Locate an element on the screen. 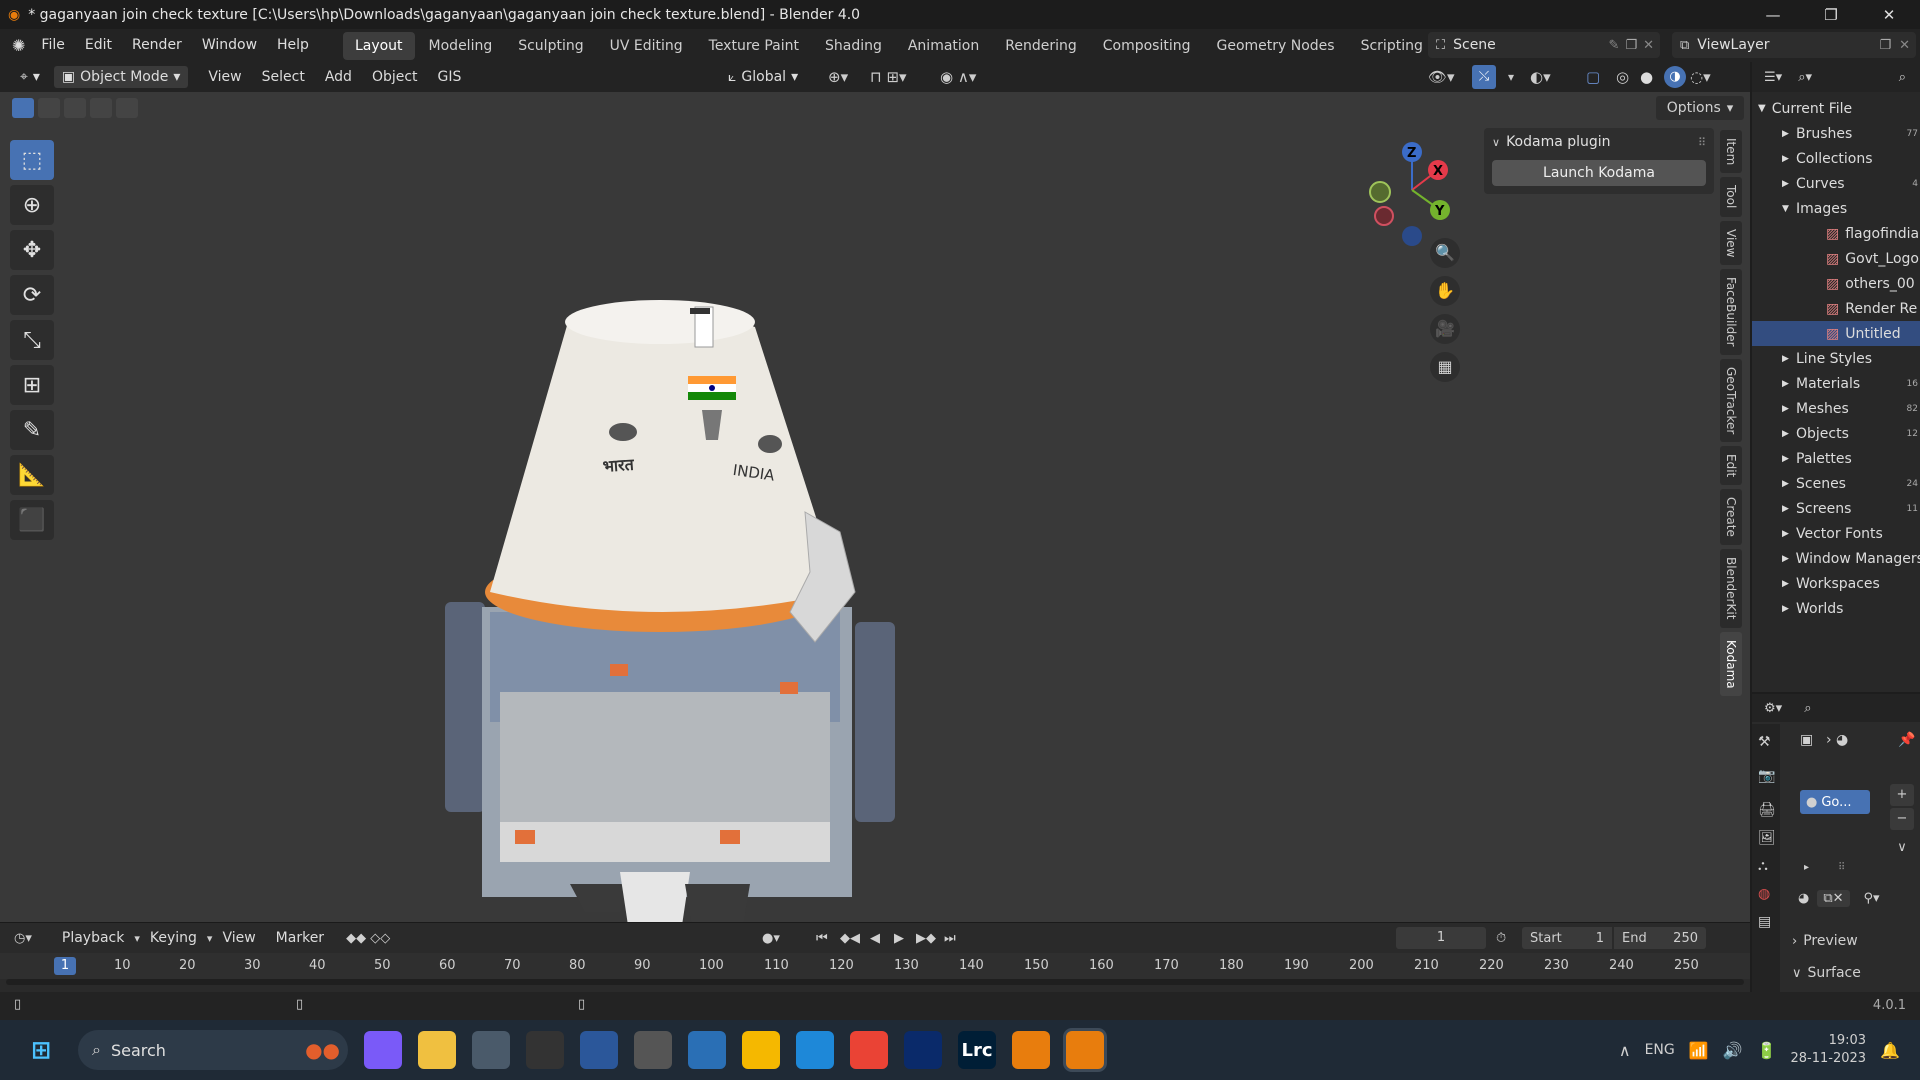  outliner-item: ▨ others_00 is located at coordinates (1836, 283).